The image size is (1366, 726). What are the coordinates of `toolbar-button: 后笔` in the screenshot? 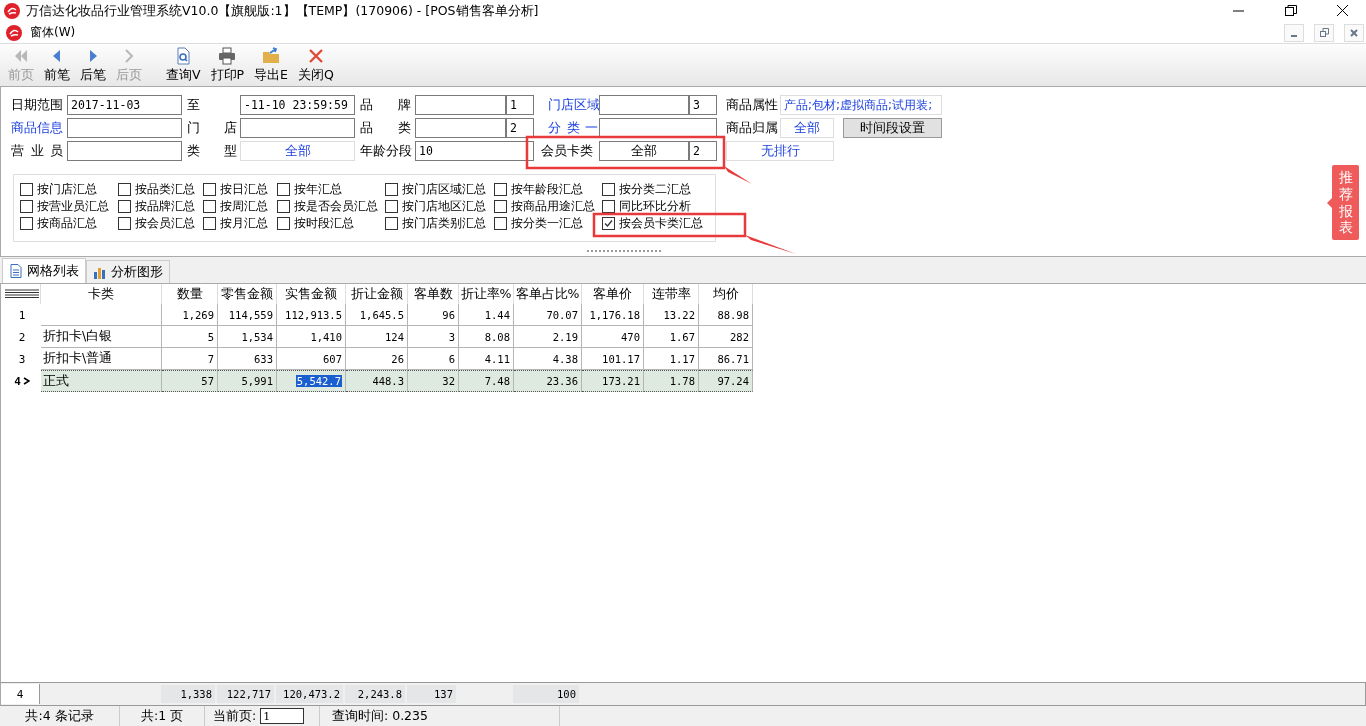 It's located at (93, 66).